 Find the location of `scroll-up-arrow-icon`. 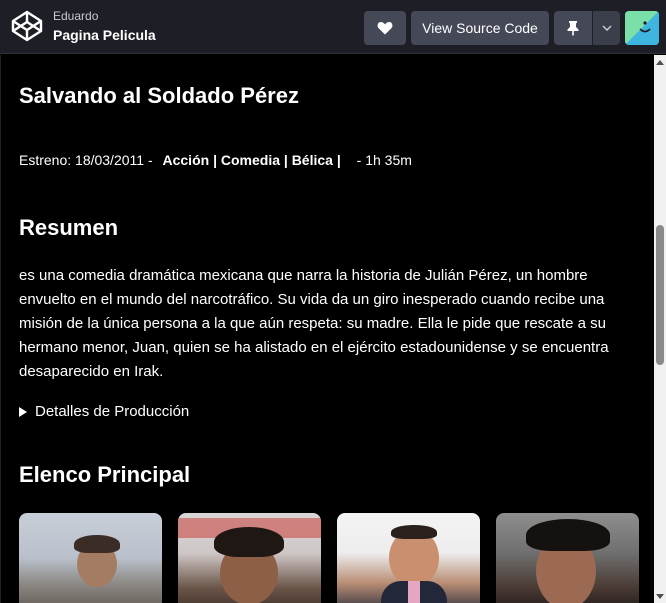

scroll-up-arrow-icon is located at coordinates (660, 62).